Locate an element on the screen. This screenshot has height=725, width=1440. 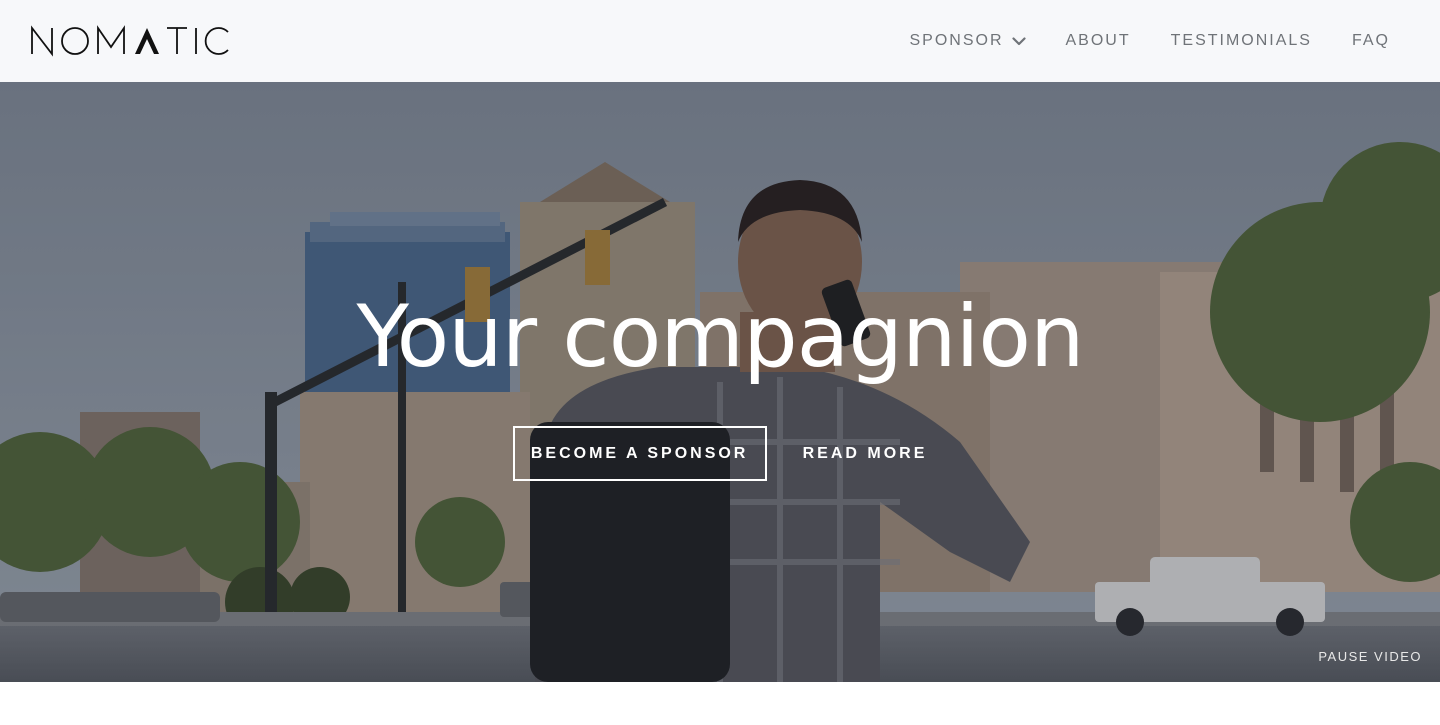
nav-sponsor: SPONSOR is located at coordinates (967, 41).